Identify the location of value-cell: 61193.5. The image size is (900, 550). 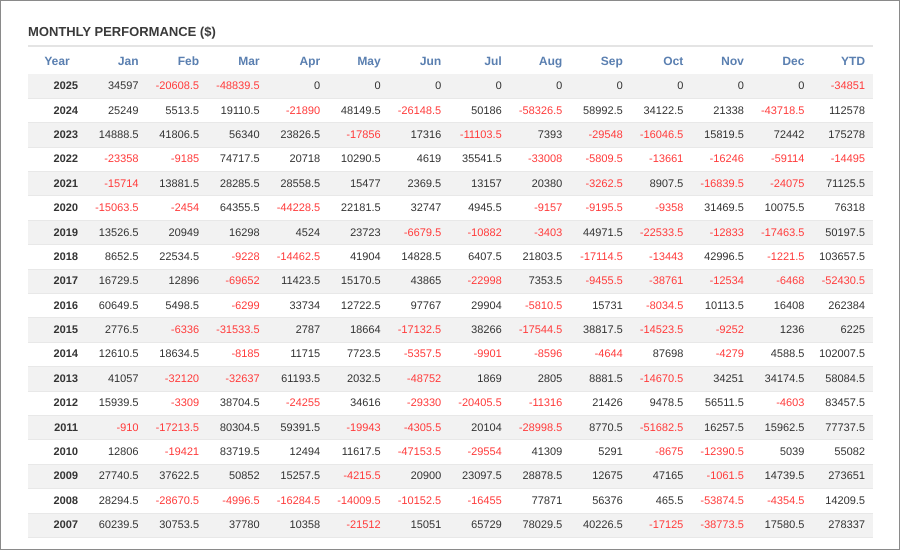
(298, 379).